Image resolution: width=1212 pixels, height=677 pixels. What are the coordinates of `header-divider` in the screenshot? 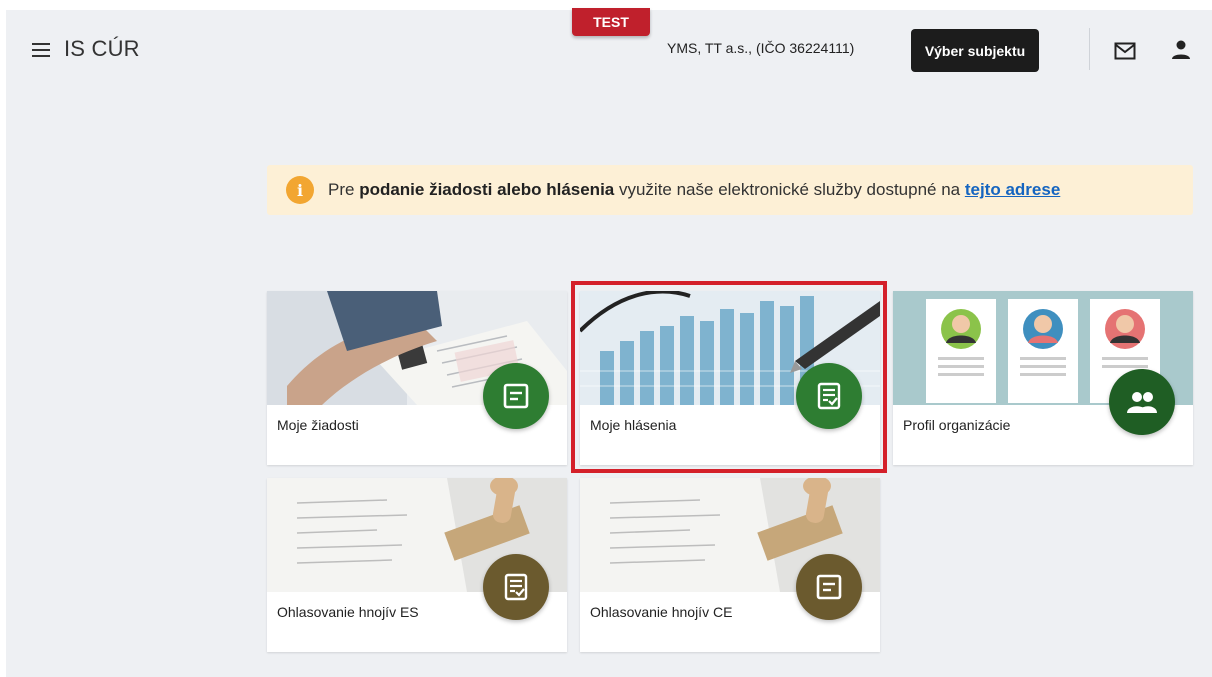 It's located at (1089, 49).